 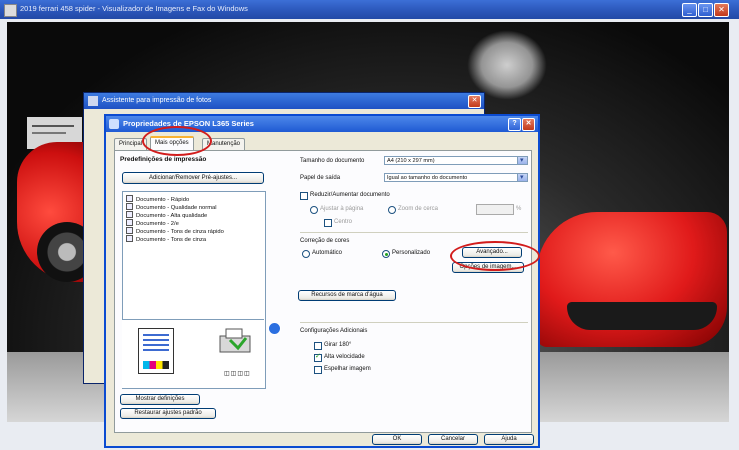 What do you see at coordinates (163, 159) in the screenshot?
I see `presets-title: Predefinições de impressão` at bounding box center [163, 159].